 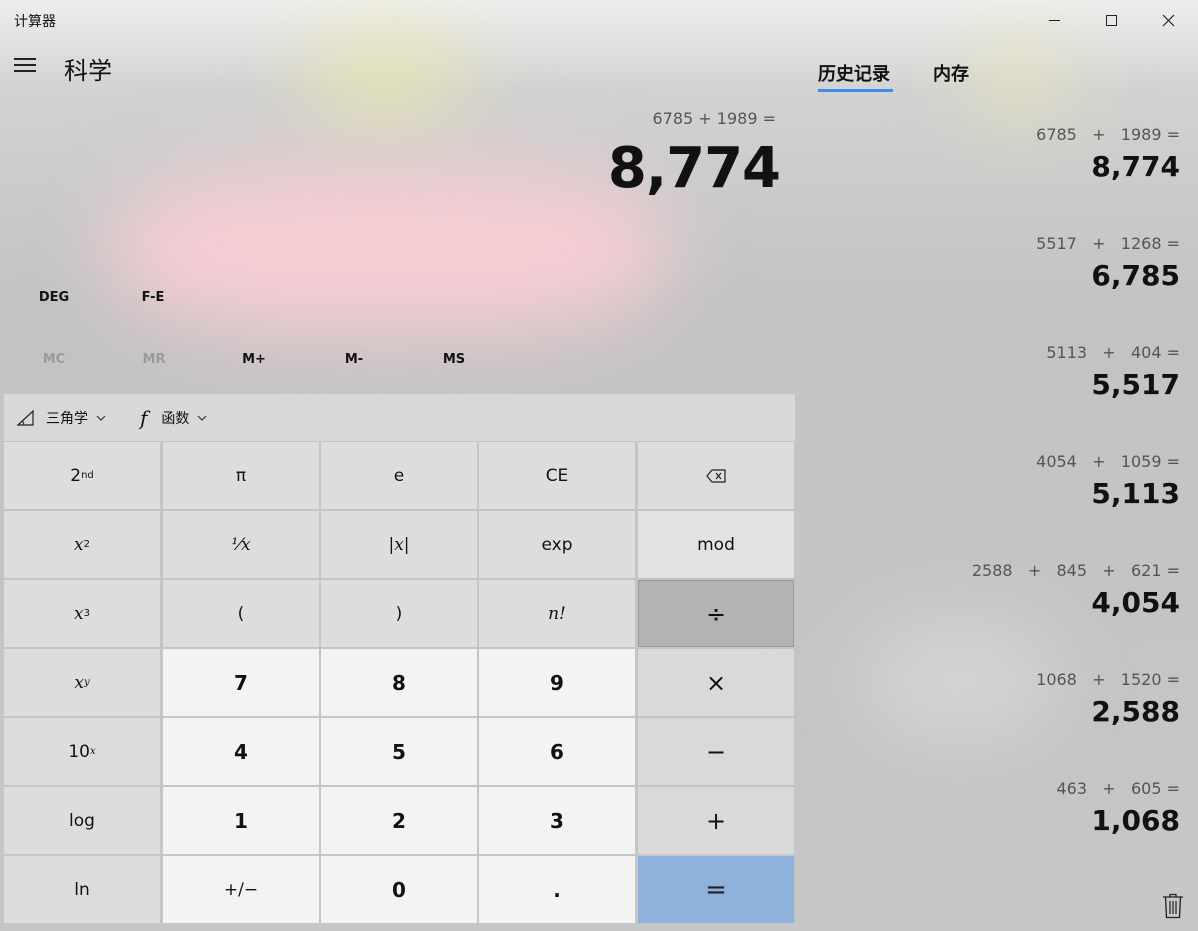 What do you see at coordinates (599, 20) in the screenshot?
I see `title-bar: 计算器` at bounding box center [599, 20].